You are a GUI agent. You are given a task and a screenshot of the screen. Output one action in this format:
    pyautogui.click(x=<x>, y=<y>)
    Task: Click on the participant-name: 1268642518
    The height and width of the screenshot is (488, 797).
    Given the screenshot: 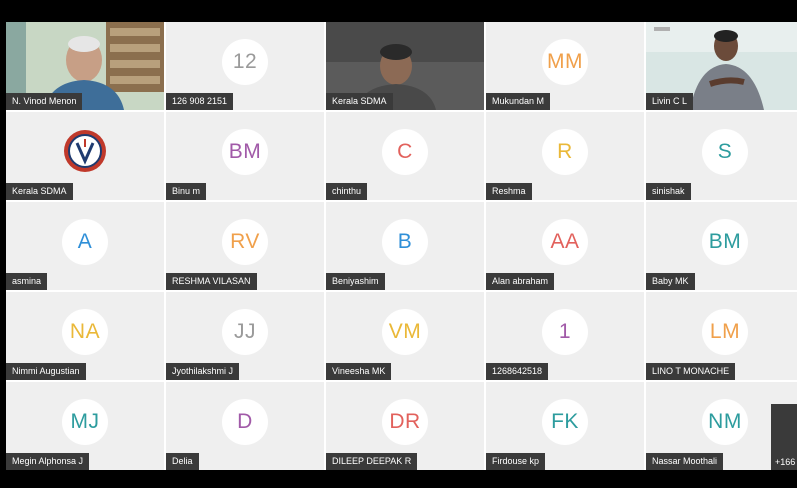 What is the action you would take?
    pyautogui.click(x=517, y=371)
    